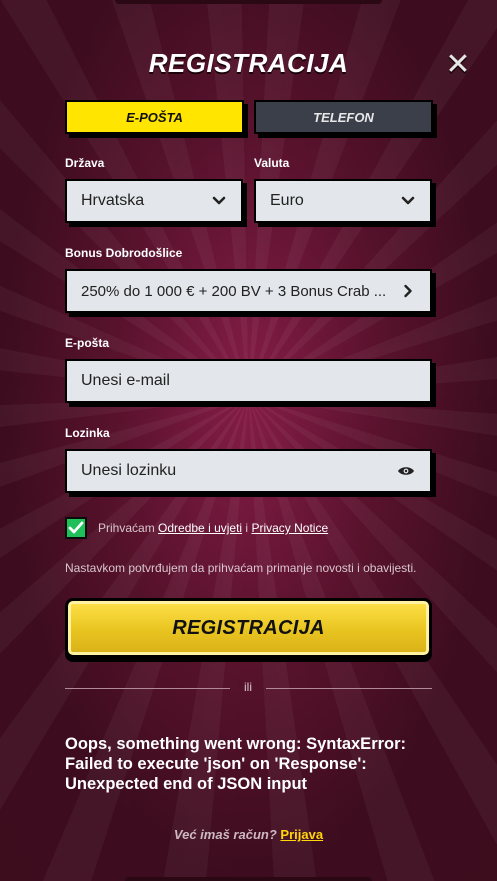  Describe the element at coordinates (248, 63) in the screenshot. I see `page-title: REGISTRACIJA` at that location.